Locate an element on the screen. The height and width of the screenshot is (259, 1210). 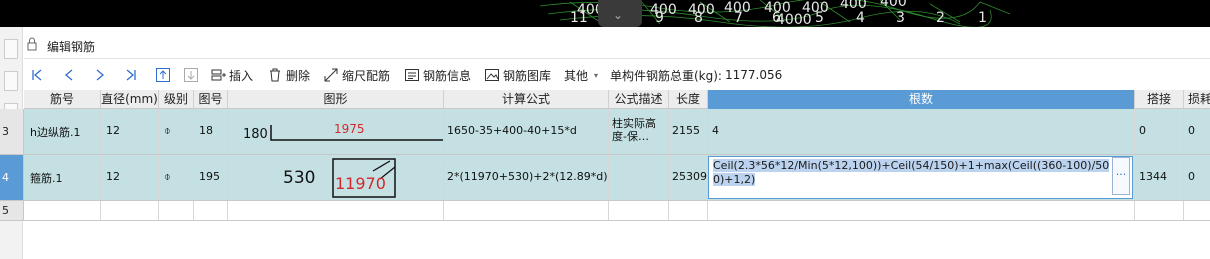
rebar-library-button: 钢筋图库 is located at coordinates (517, 75).